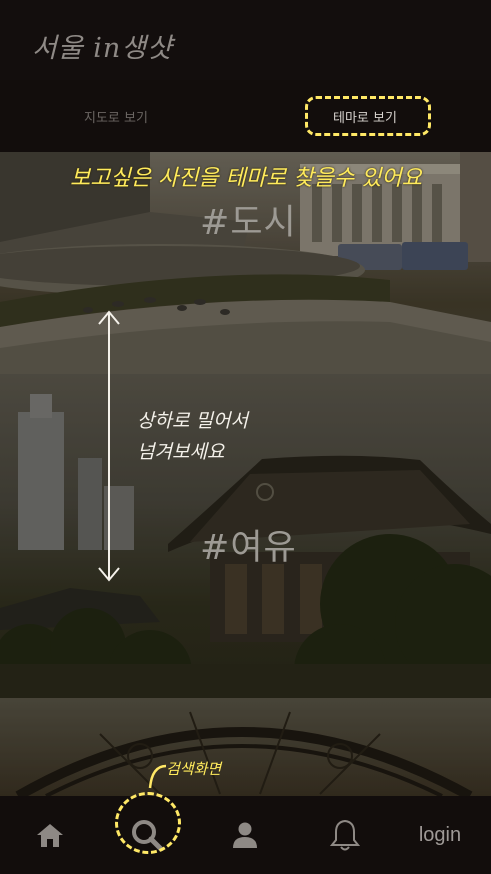 Image resolution: width=491 pixels, height=874 pixels. I want to click on arch-photo, so click(245, 747).